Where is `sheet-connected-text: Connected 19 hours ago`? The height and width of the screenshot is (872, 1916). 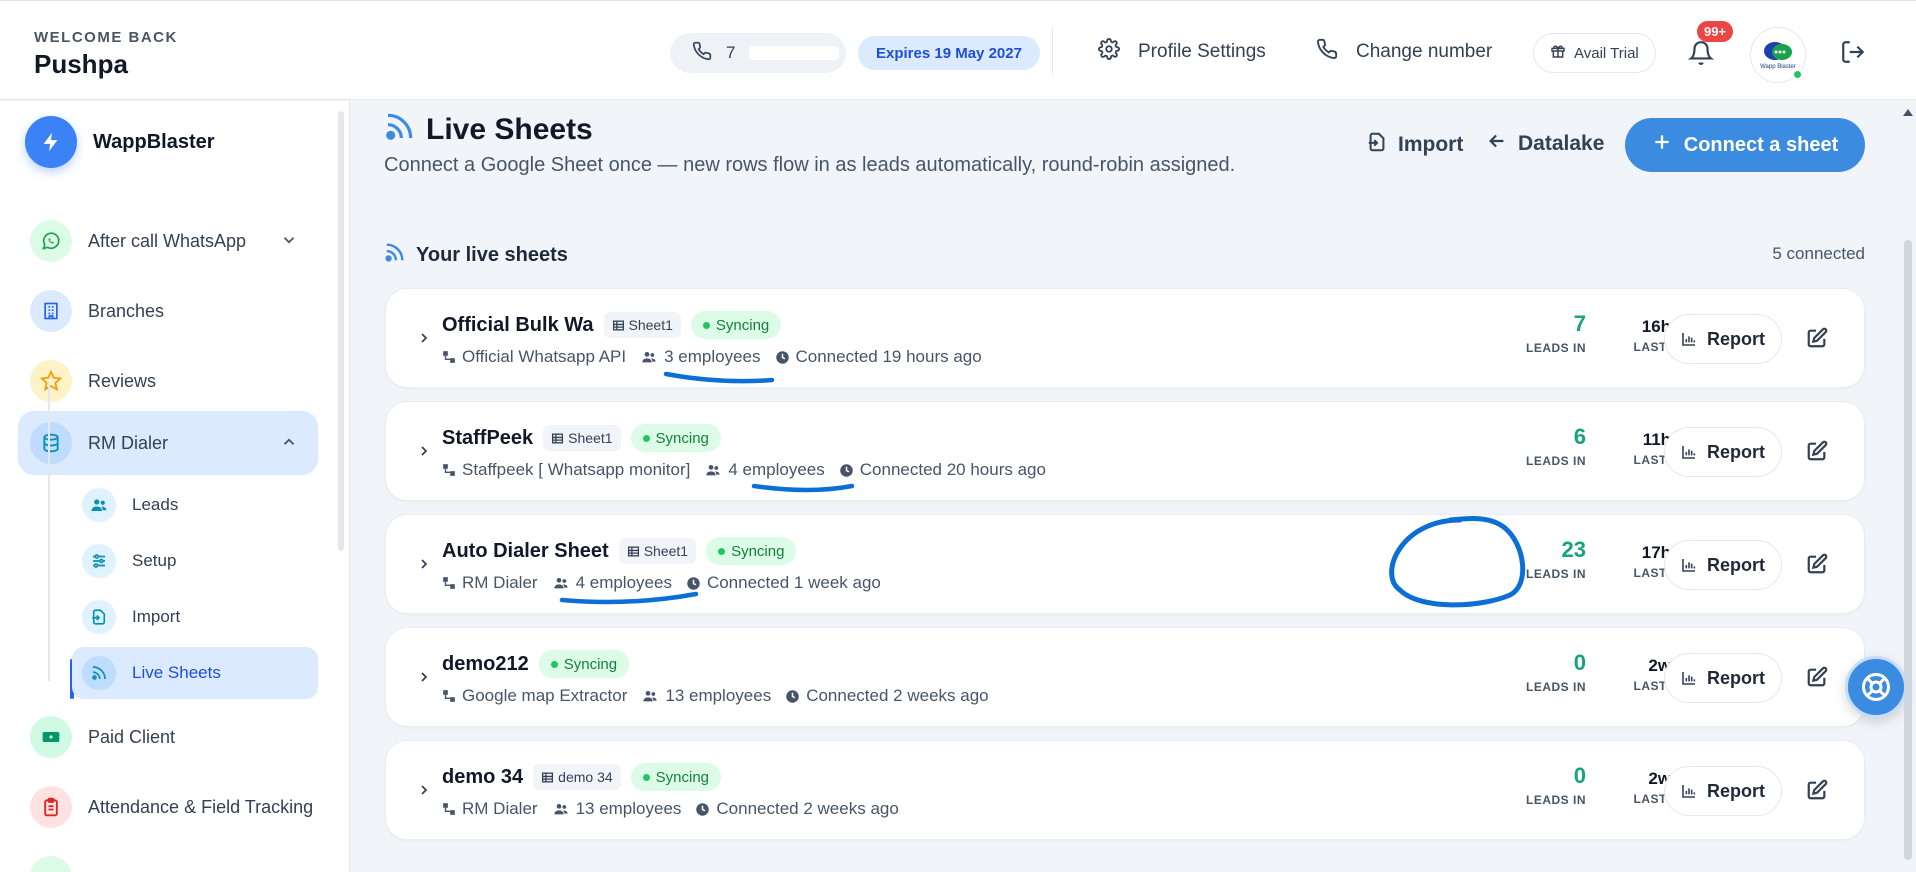 sheet-connected-text: Connected 19 hours ago is located at coordinates (888, 356).